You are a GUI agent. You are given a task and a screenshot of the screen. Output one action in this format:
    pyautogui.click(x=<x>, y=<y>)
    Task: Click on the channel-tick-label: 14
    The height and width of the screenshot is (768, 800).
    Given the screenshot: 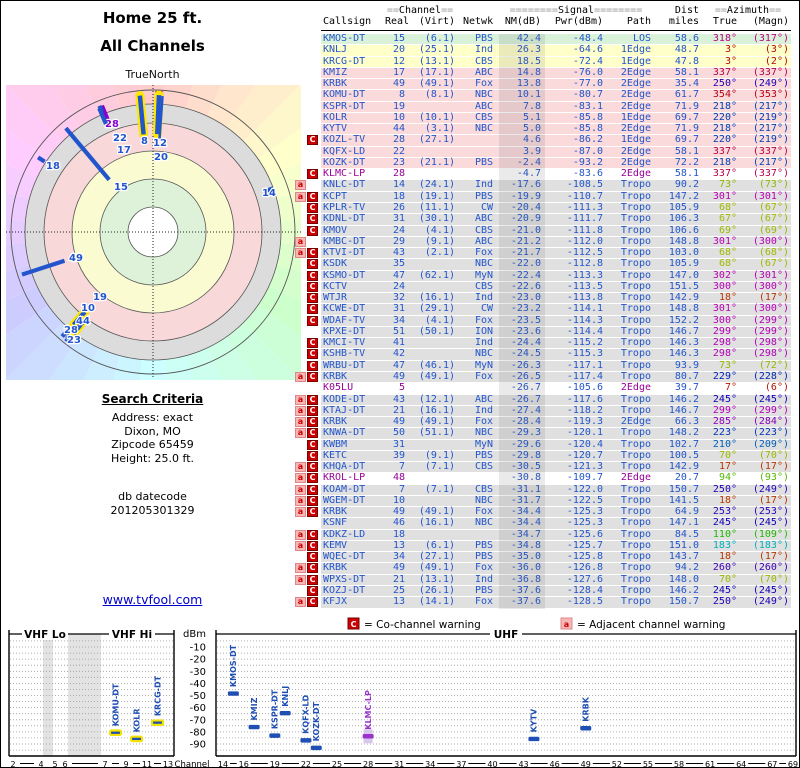 What is the action you would take?
    pyautogui.click(x=223, y=764)
    